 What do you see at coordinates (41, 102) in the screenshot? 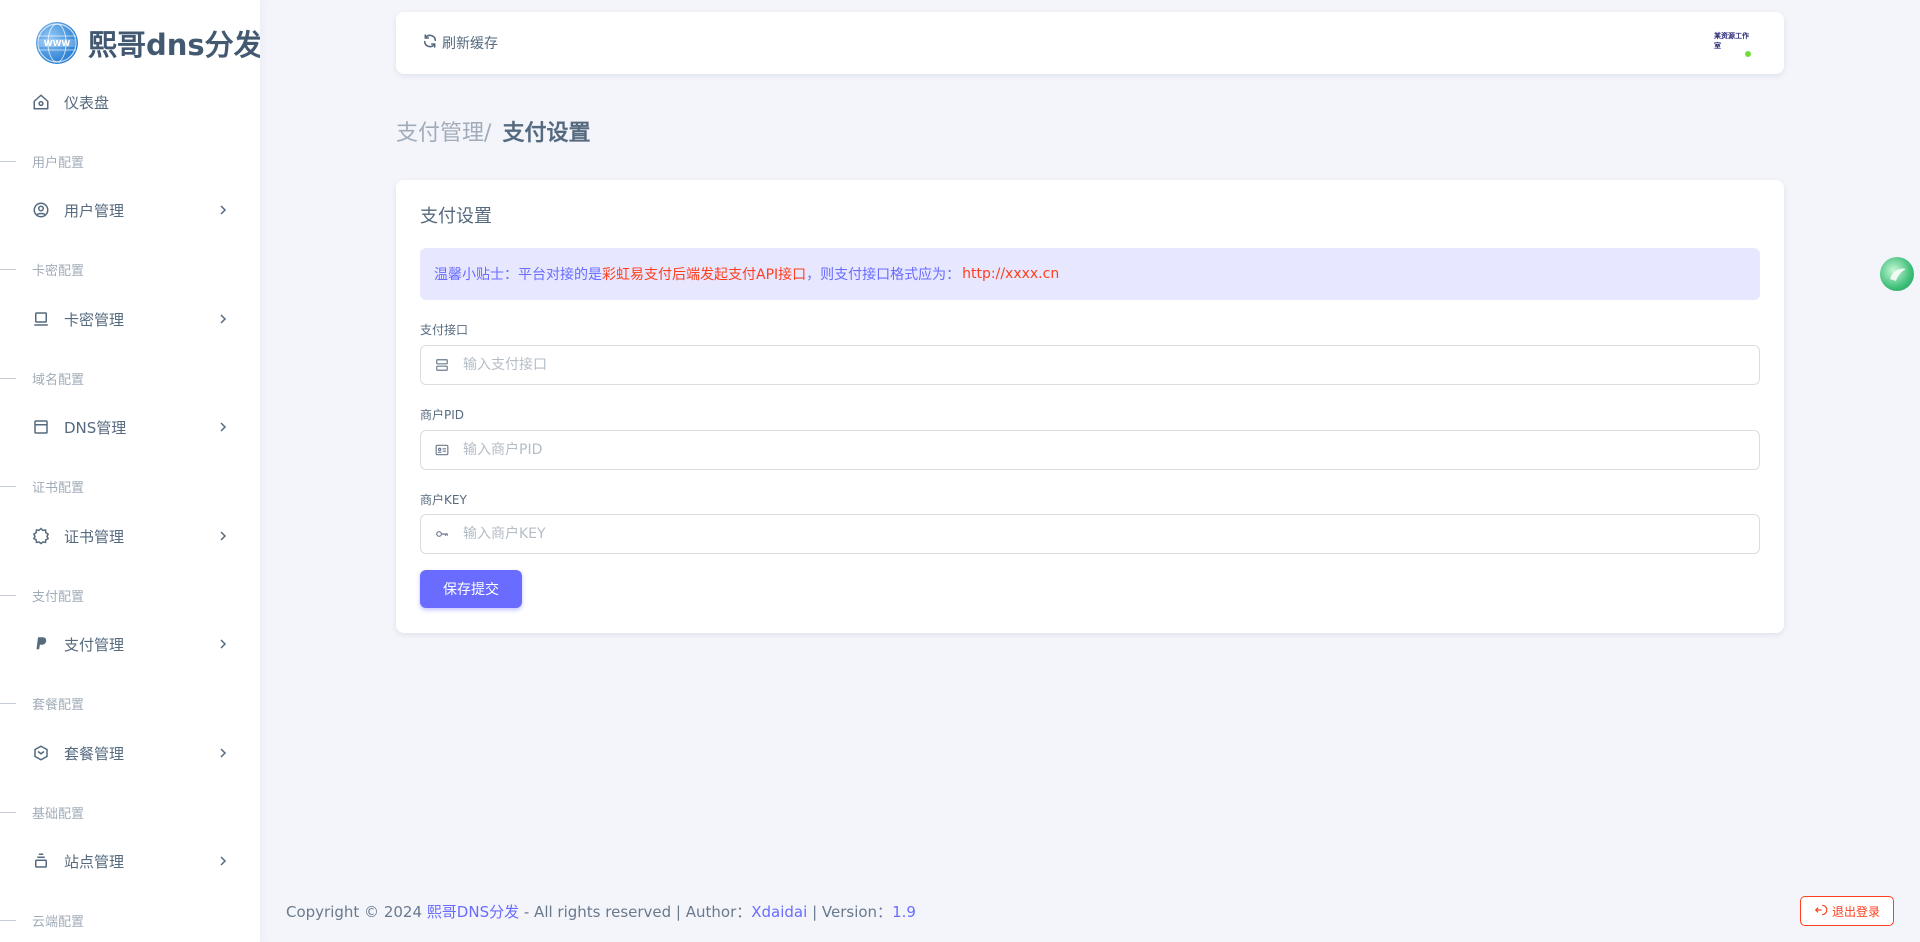
I see `home-icon` at bounding box center [41, 102].